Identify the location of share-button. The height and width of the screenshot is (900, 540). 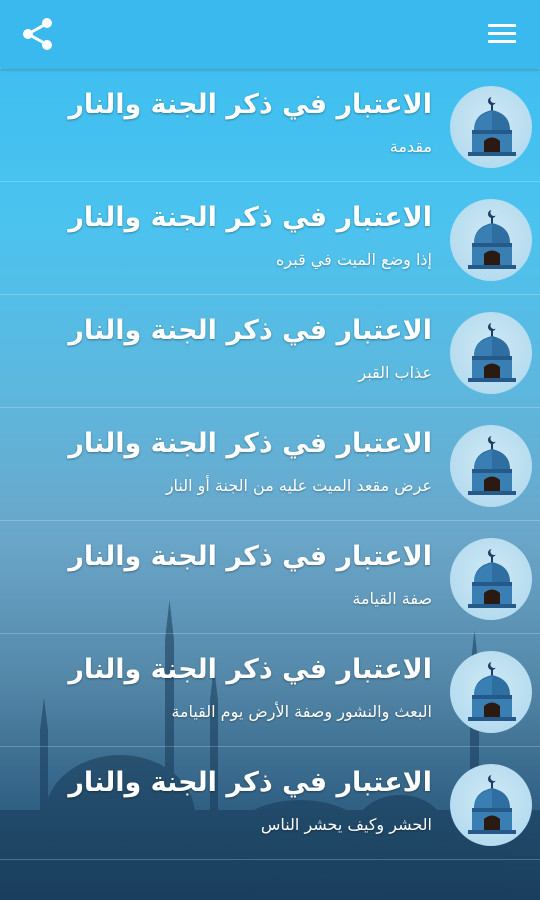
(38, 34).